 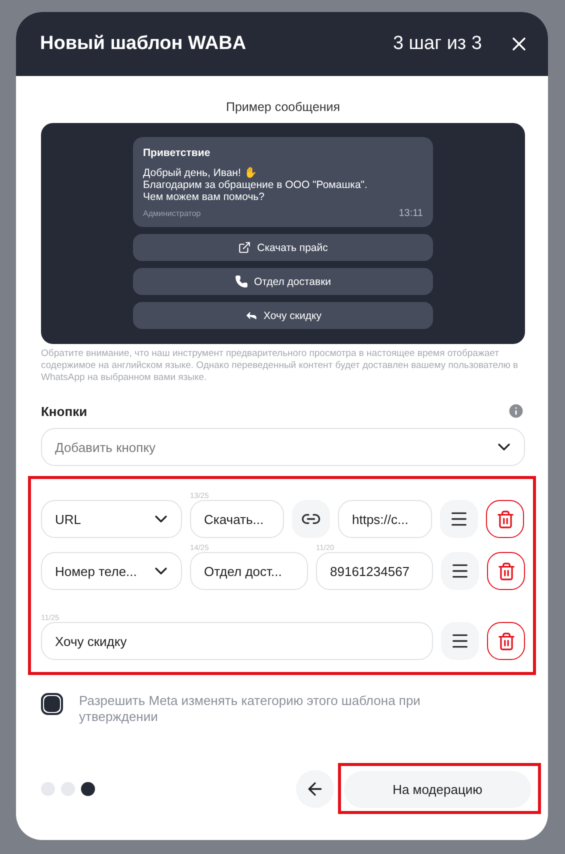 What do you see at coordinates (280, 366) in the screenshot?
I see `preview-note: Обратите внимание, что наш инструмент предварительного просмотра в настоящее время отображает содержимое на английском языке. Однако переведенный контент будет доставлен вашему пользователю в WhatsApp на выбранном вами языке.` at bounding box center [280, 366].